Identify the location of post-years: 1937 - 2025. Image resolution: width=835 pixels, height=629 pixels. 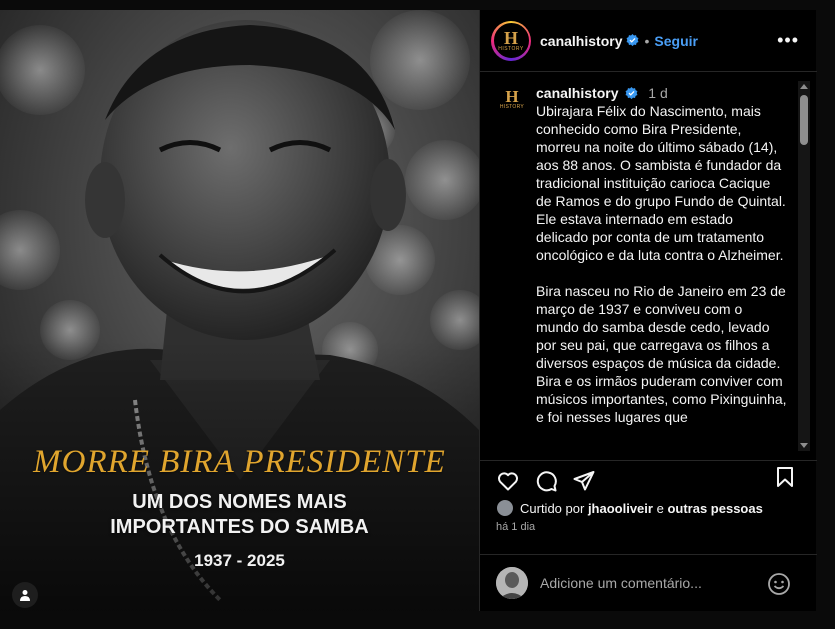
(239, 560).